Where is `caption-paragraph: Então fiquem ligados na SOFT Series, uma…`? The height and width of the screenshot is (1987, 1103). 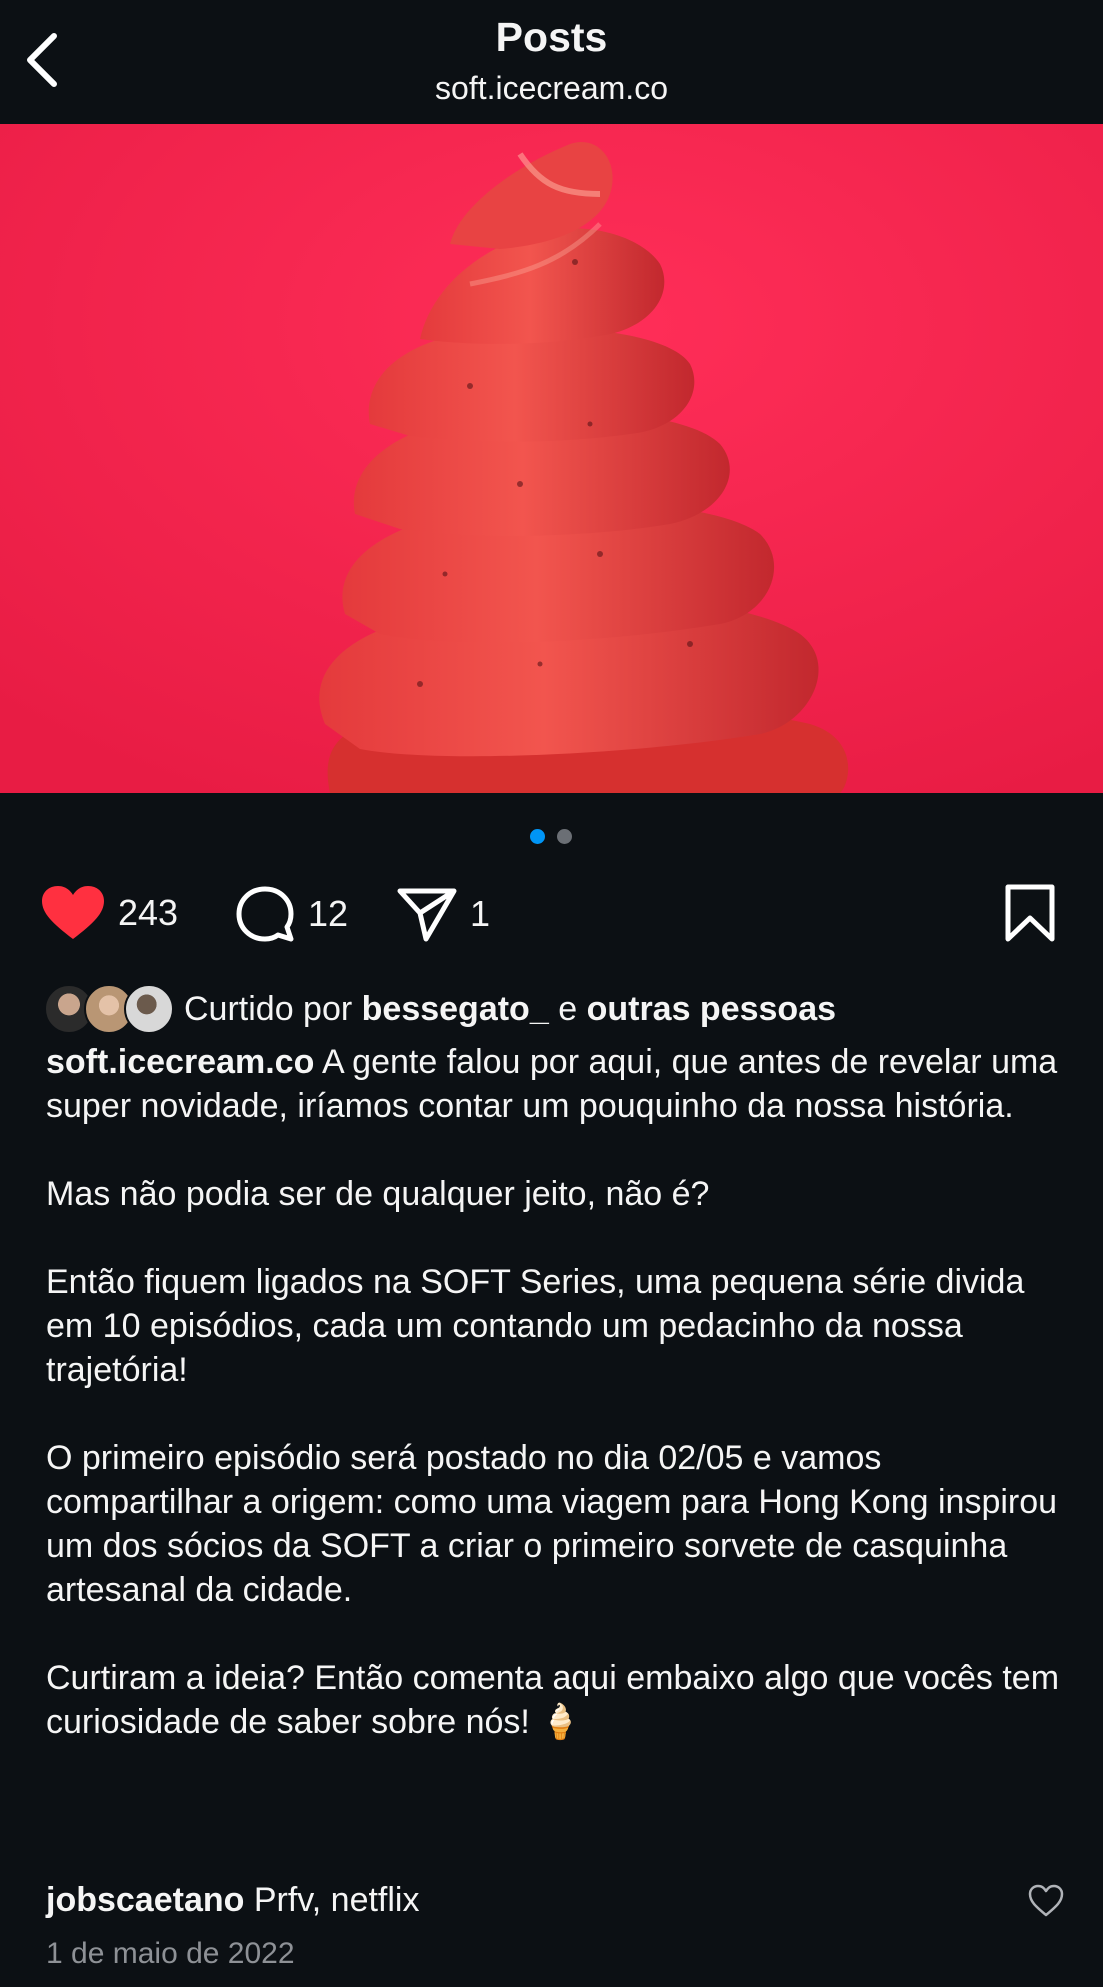 caption-paragraph: Então fiquem ligados na SOFT Series, uma… is located at coordinates (535, 1326).